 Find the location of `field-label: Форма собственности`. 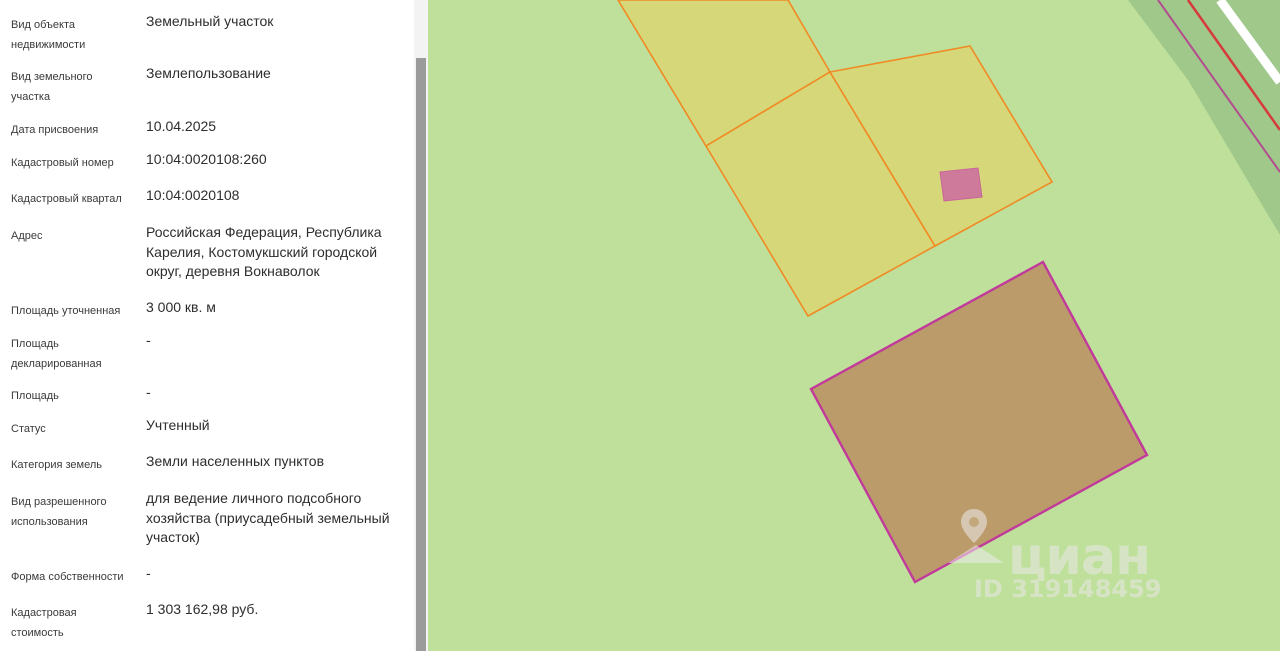

field-label: Форма собственности is located at coordinates (67, 577).